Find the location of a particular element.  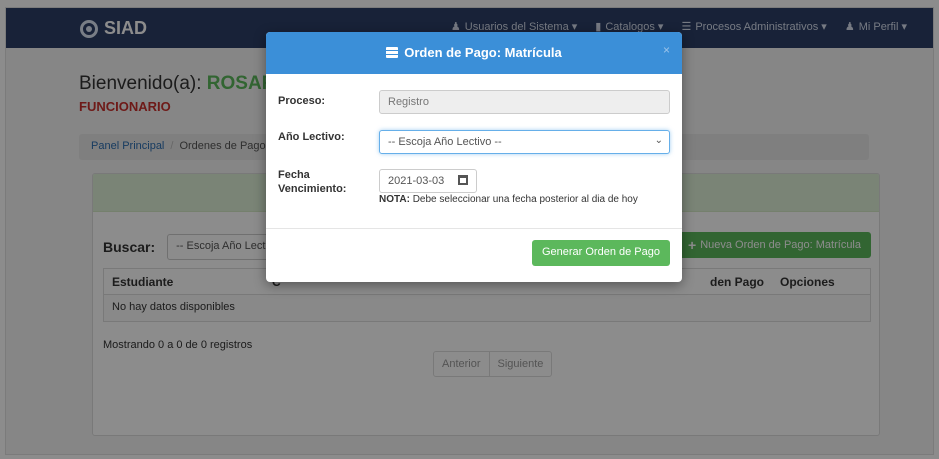

fecha-value: 2021-03-03 is located at coordinates (416, 181).